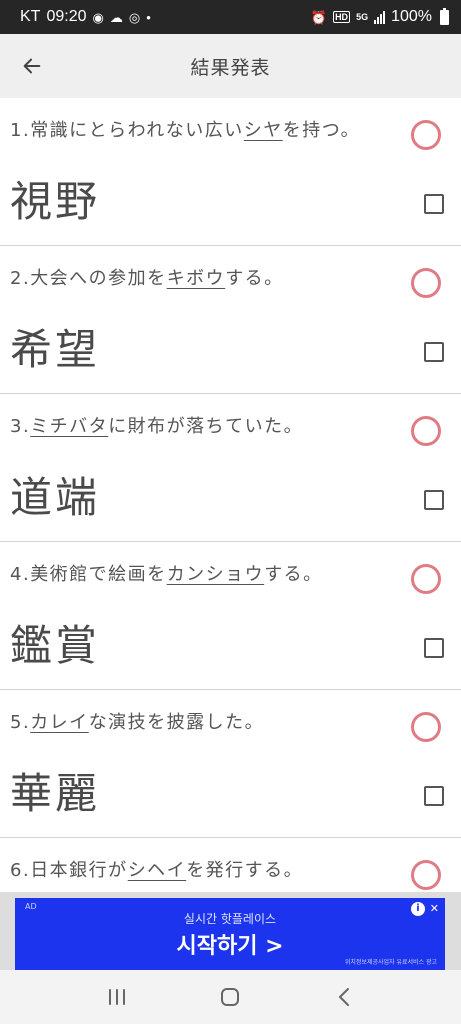 The image size is (461, 1024). I want to click on system-nav-bar, so click(230, 997).